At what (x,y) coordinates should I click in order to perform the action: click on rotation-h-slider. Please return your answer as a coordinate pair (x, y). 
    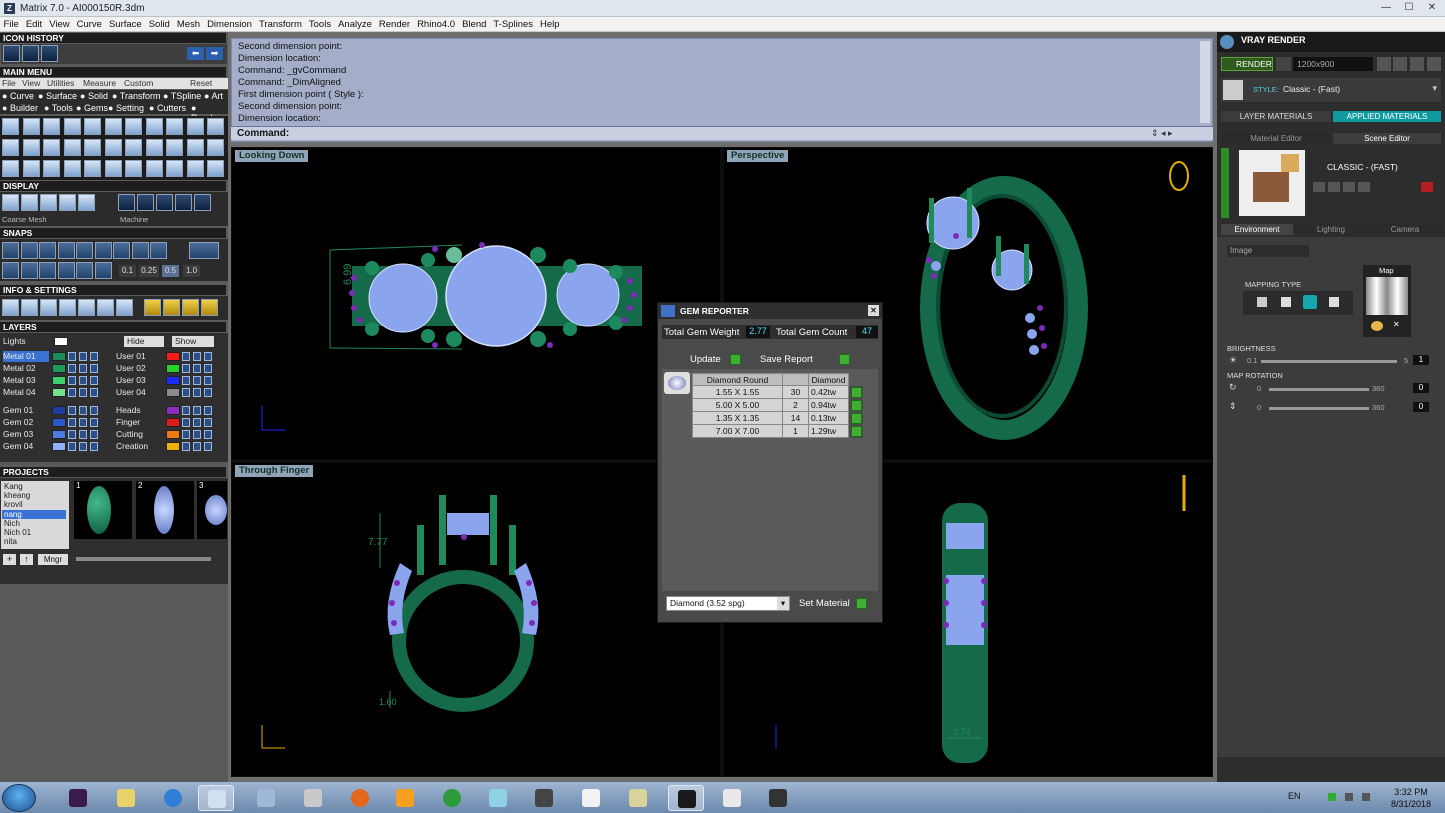
    Looking at the image, I should click on (1319, 389).